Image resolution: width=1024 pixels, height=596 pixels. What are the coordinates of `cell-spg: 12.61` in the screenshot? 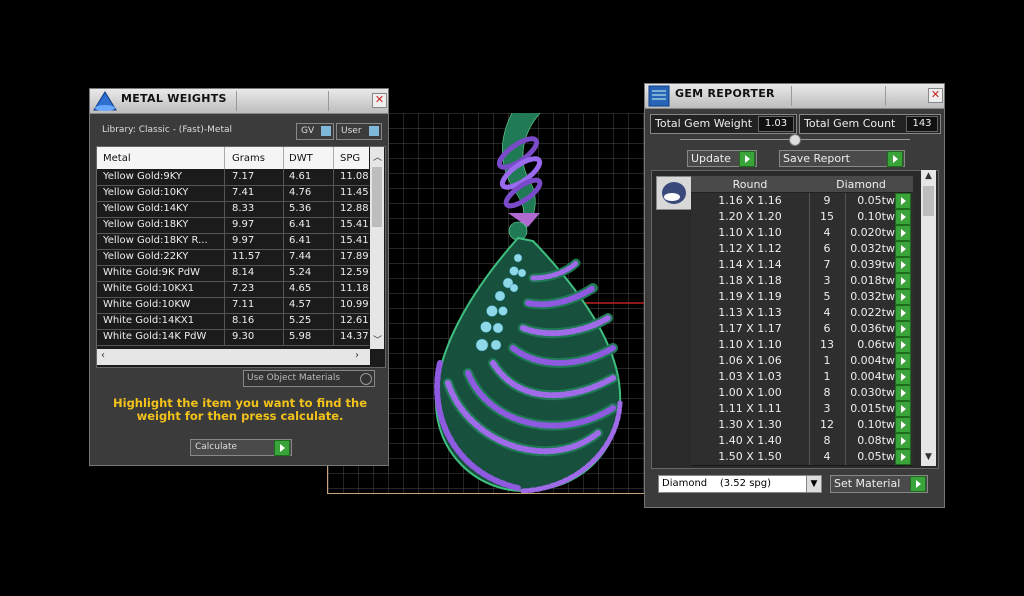 It's located at (354, 320).